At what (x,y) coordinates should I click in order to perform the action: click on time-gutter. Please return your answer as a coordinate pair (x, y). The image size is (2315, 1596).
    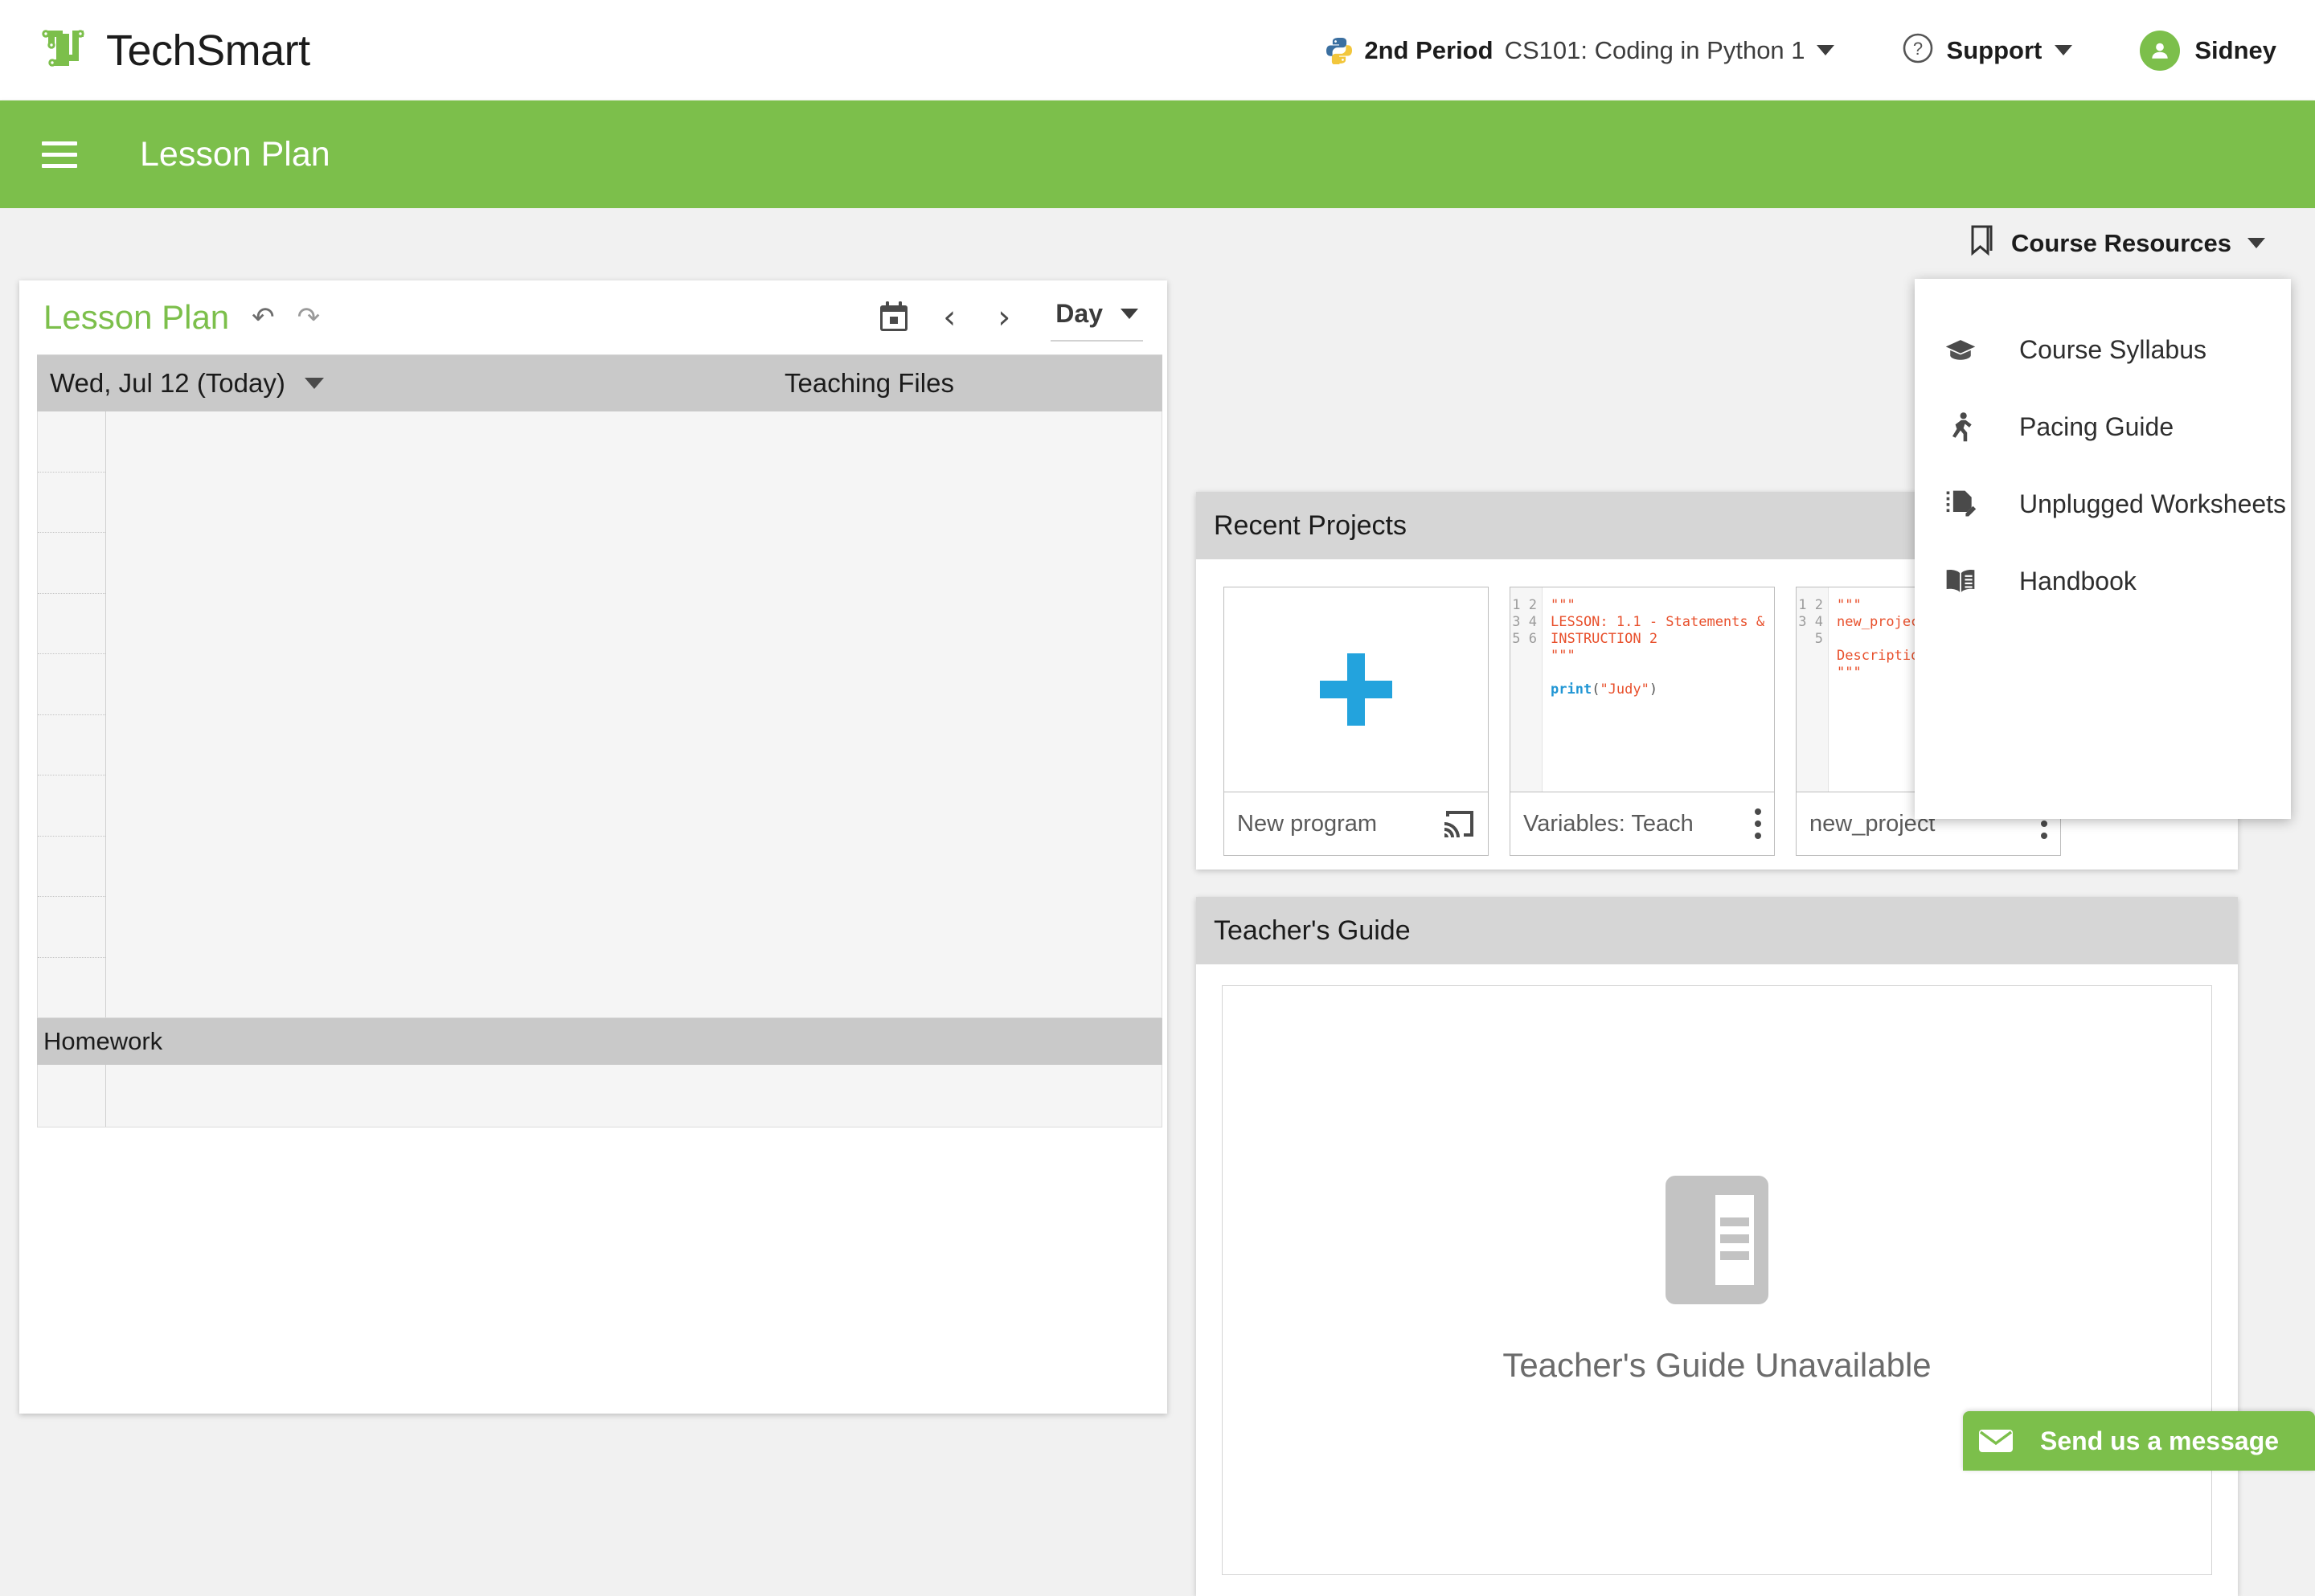
    Looking at the image, I should click on (72, 714).